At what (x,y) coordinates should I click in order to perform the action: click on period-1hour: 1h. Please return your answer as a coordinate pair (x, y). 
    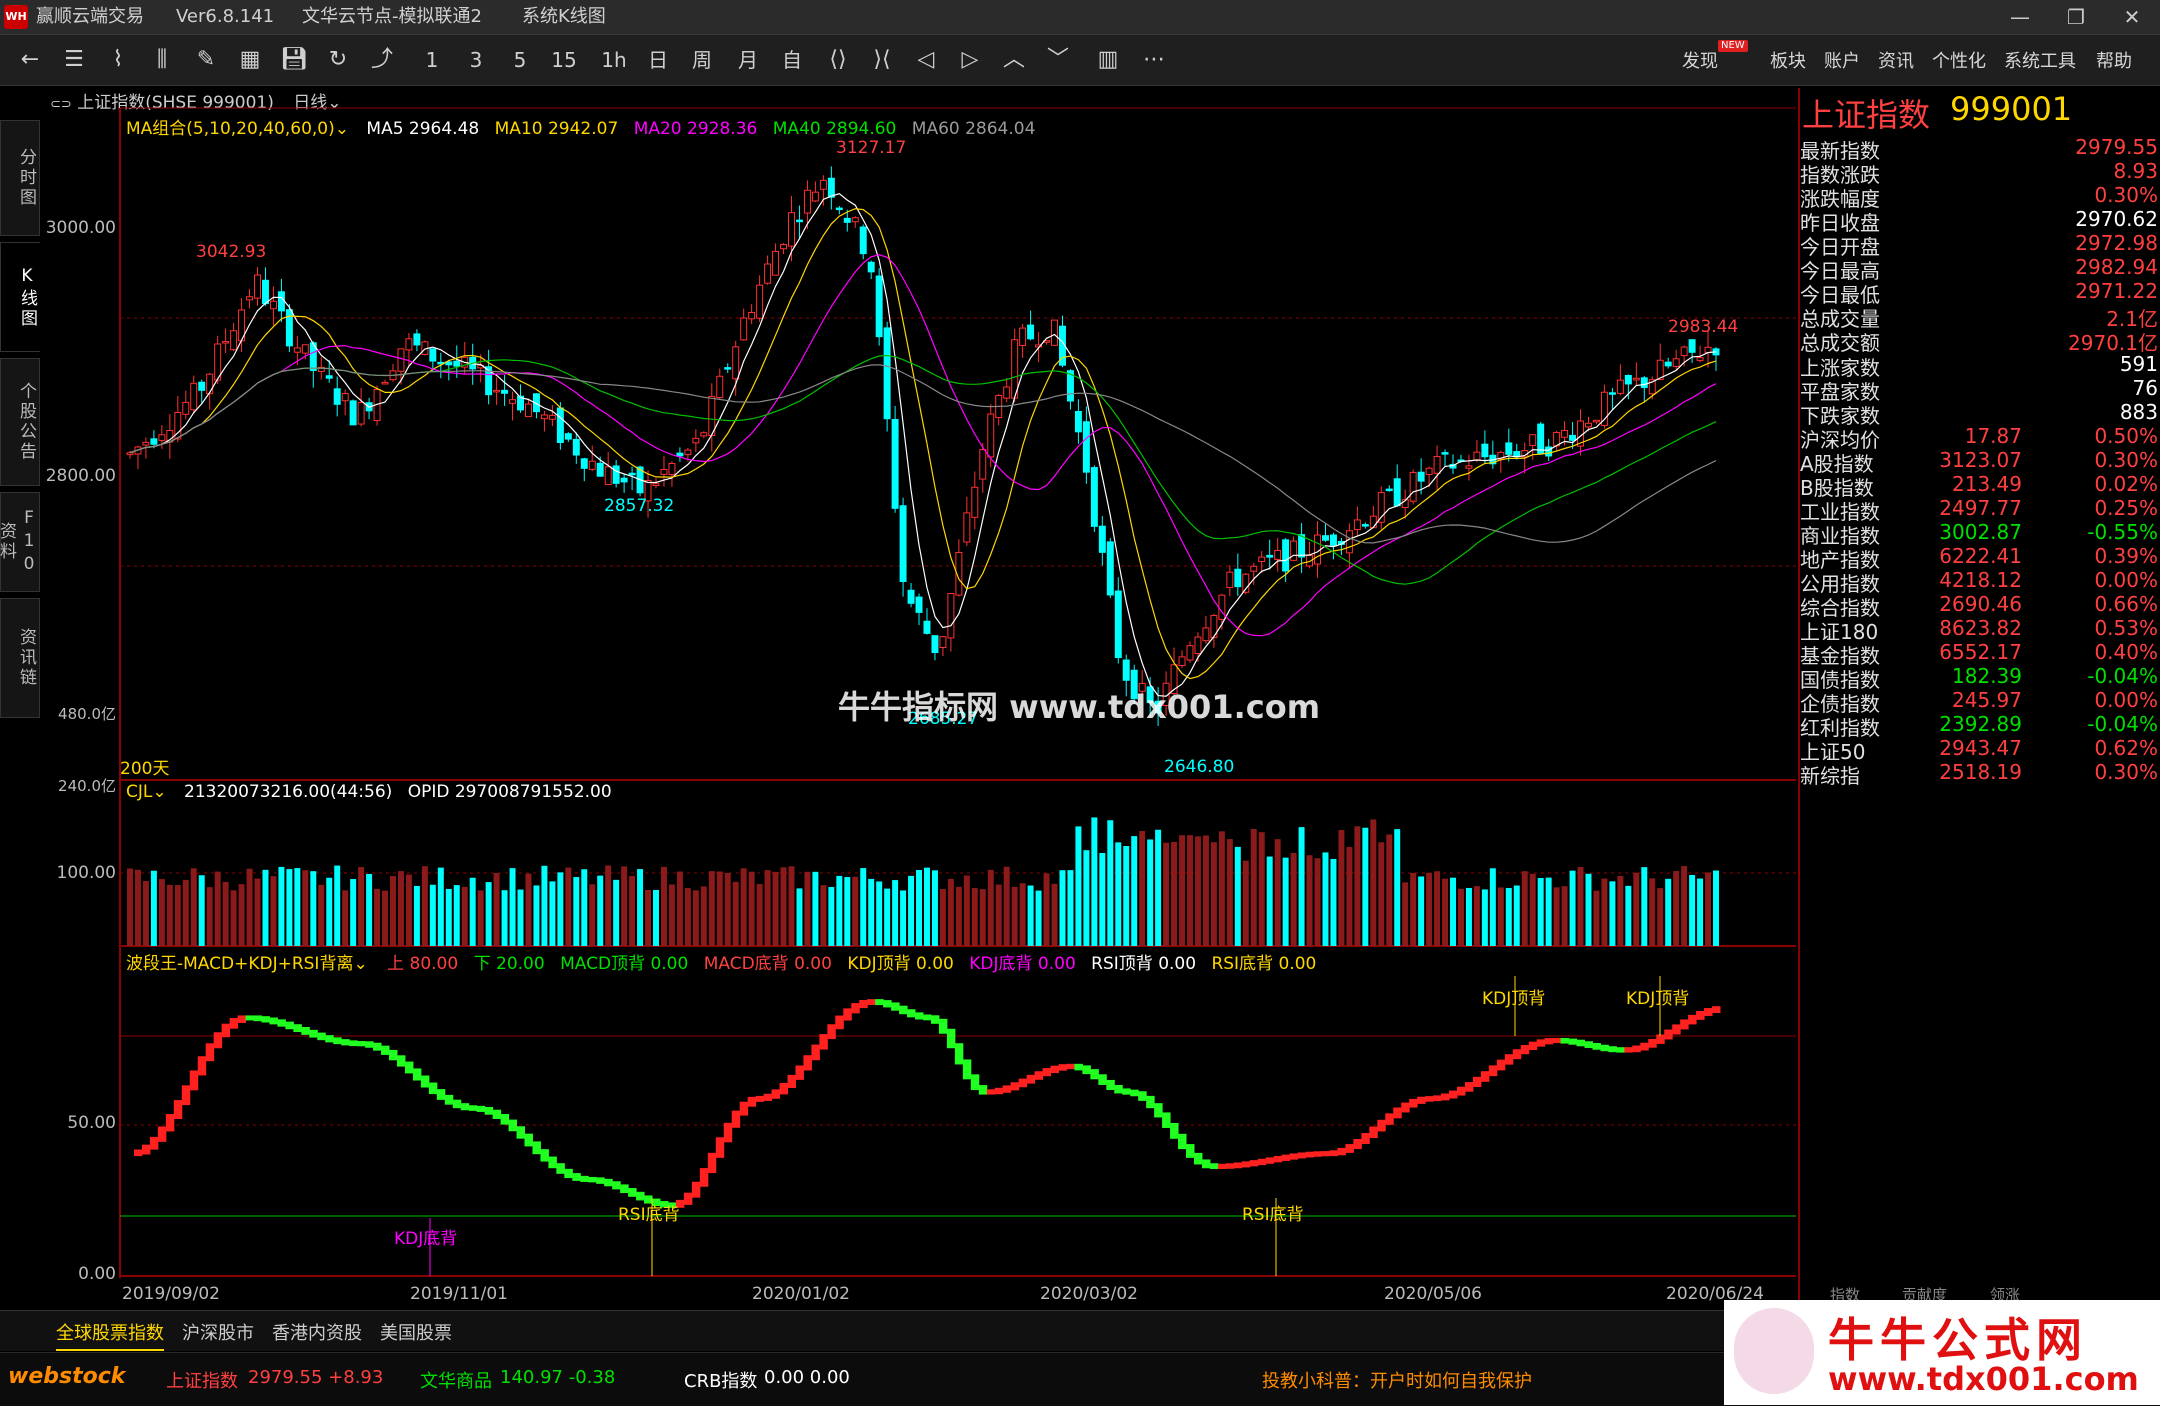
    Looking at the image, I should click on (614, 60).